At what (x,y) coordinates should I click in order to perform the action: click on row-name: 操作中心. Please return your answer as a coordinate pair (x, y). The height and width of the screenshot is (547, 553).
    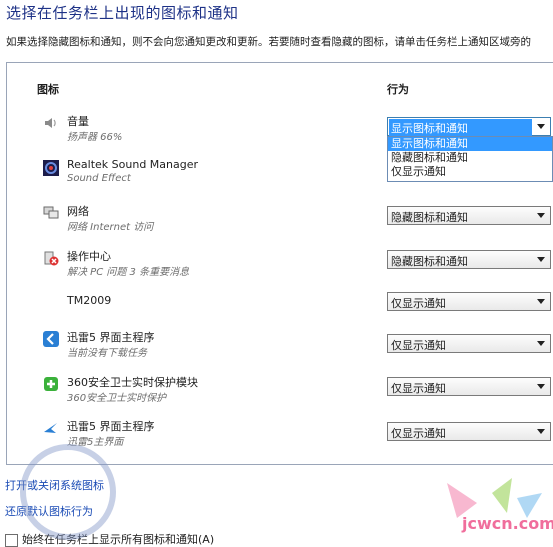
    Looking at the image, I should click on (89, 256).